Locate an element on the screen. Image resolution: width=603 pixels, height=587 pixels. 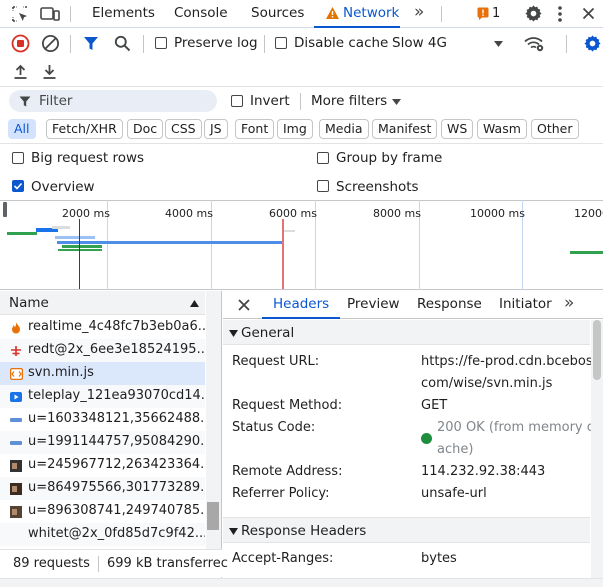
device-toolbar-icon is located at coordinates (50, 14).